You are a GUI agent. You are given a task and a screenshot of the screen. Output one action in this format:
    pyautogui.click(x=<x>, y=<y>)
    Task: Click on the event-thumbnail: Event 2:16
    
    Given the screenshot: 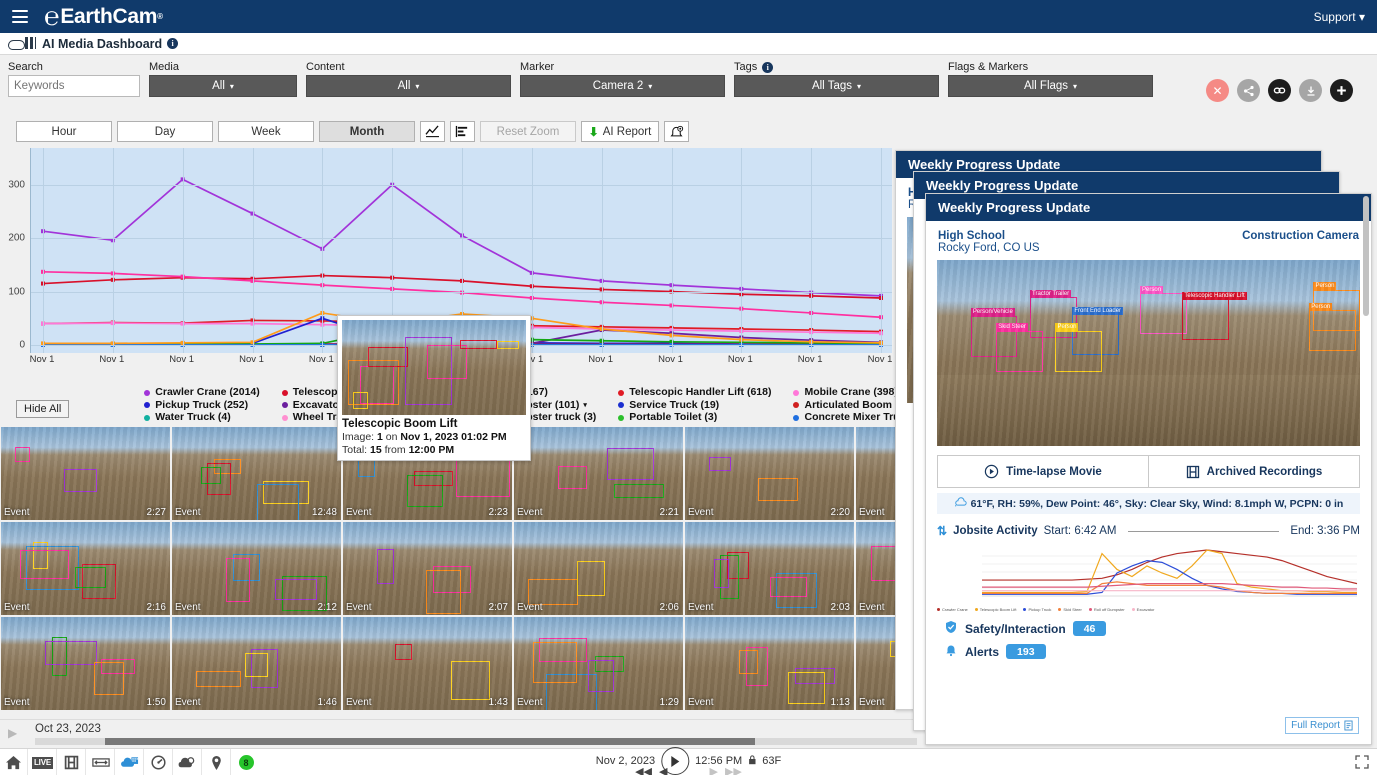 What is the action you would take?
    pyautogui.click(x=85, y=568)
    